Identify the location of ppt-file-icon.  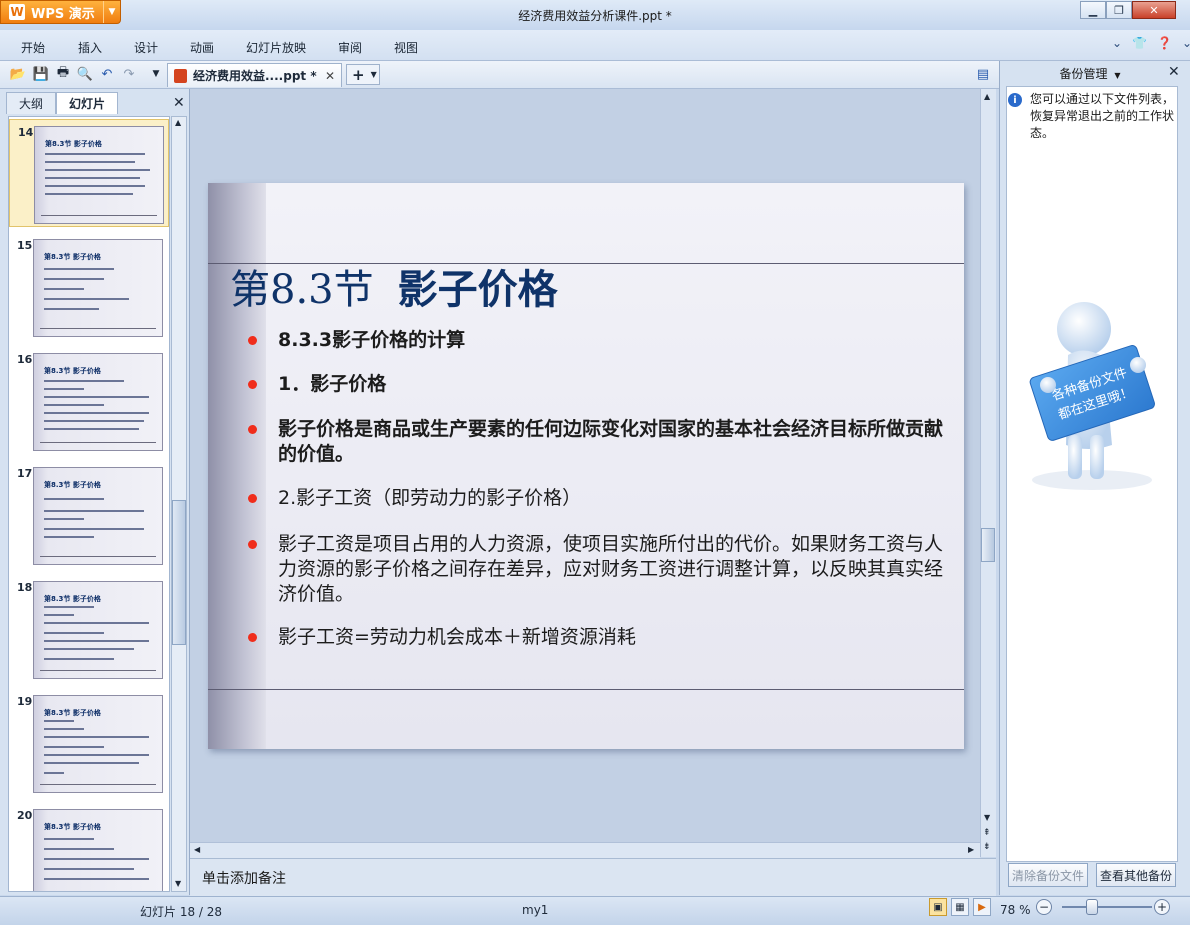
(180, 75).